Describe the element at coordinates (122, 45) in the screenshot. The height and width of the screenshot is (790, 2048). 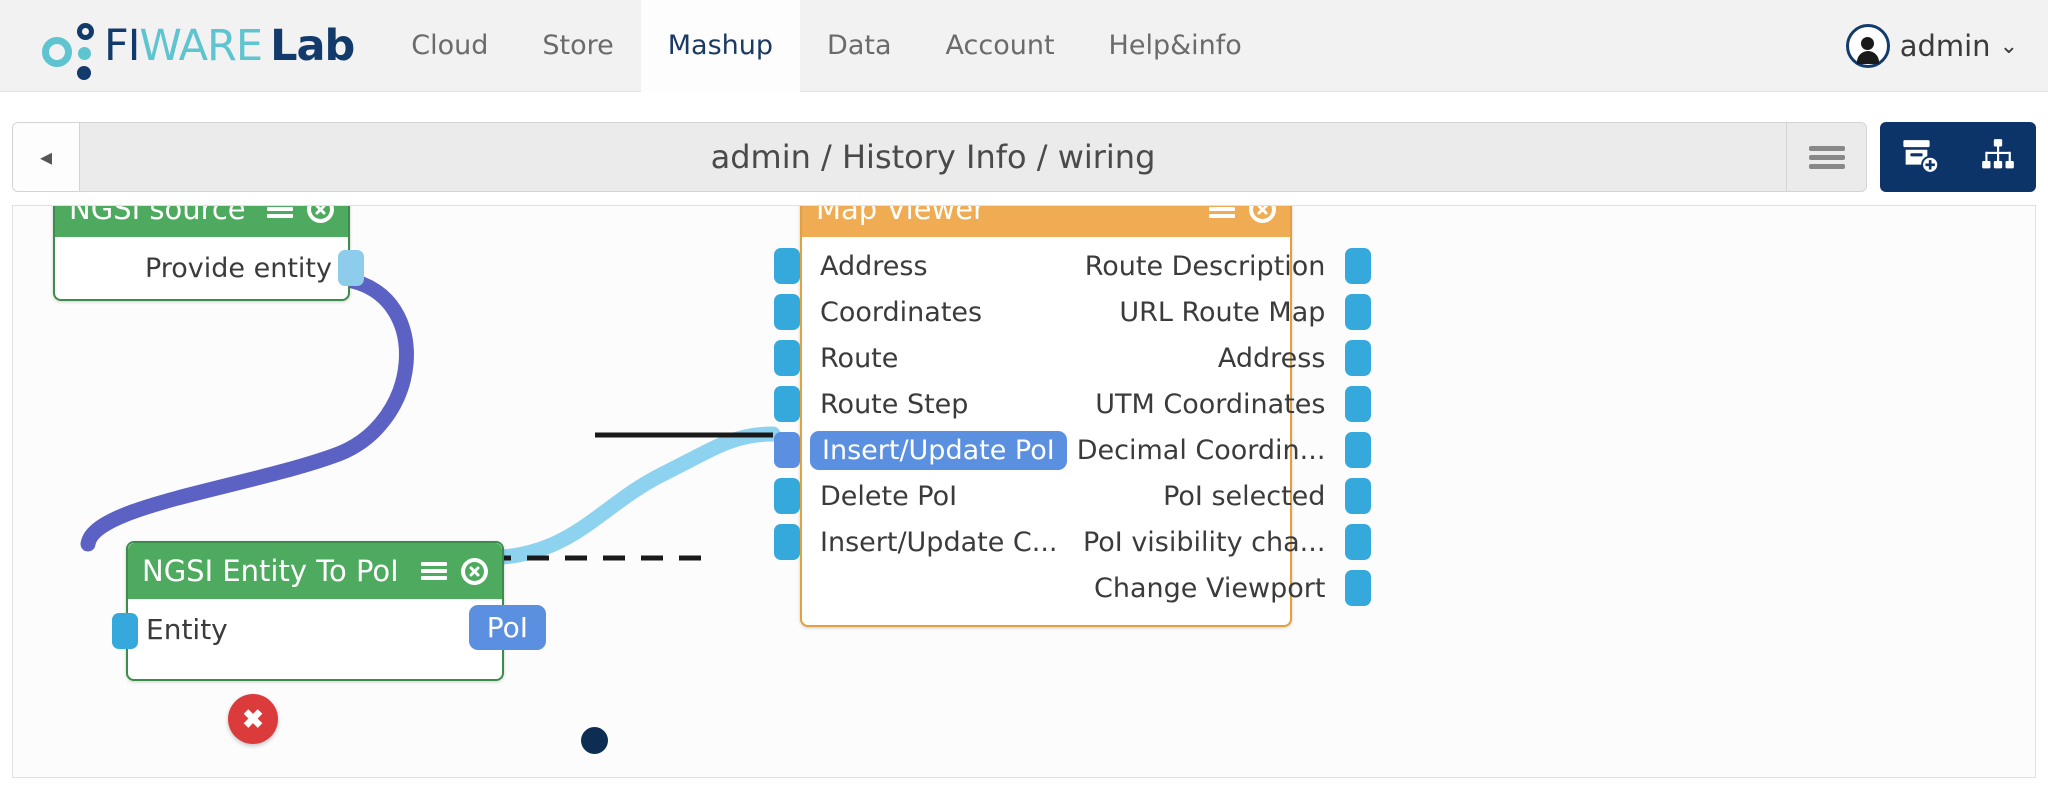
I see `brand-text-fi: FI` at that location.